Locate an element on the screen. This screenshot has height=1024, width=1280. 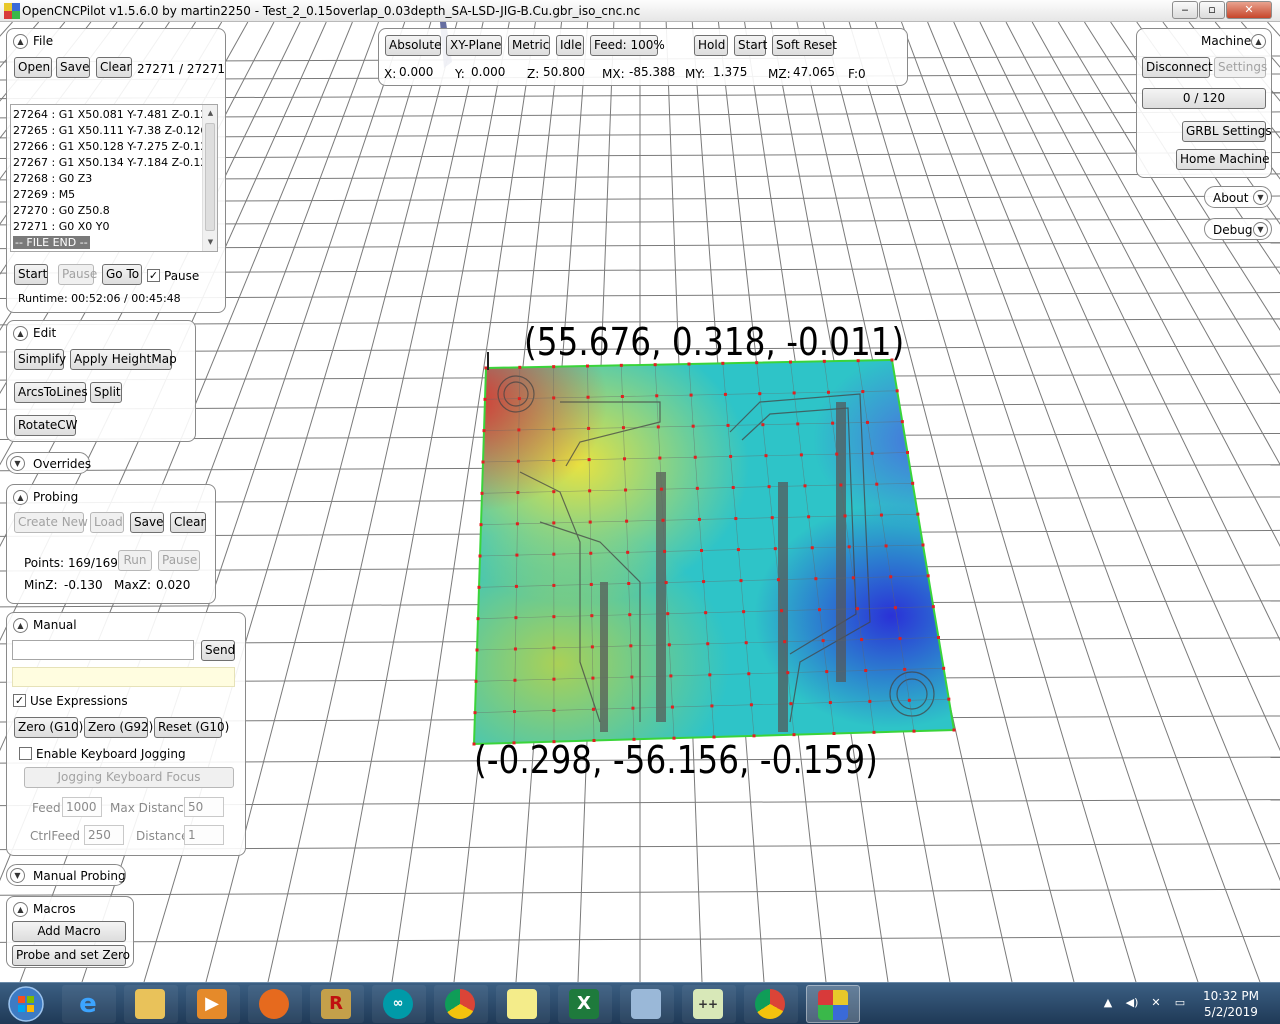
settings-button: Settings is located at coordinates (1240, 67).